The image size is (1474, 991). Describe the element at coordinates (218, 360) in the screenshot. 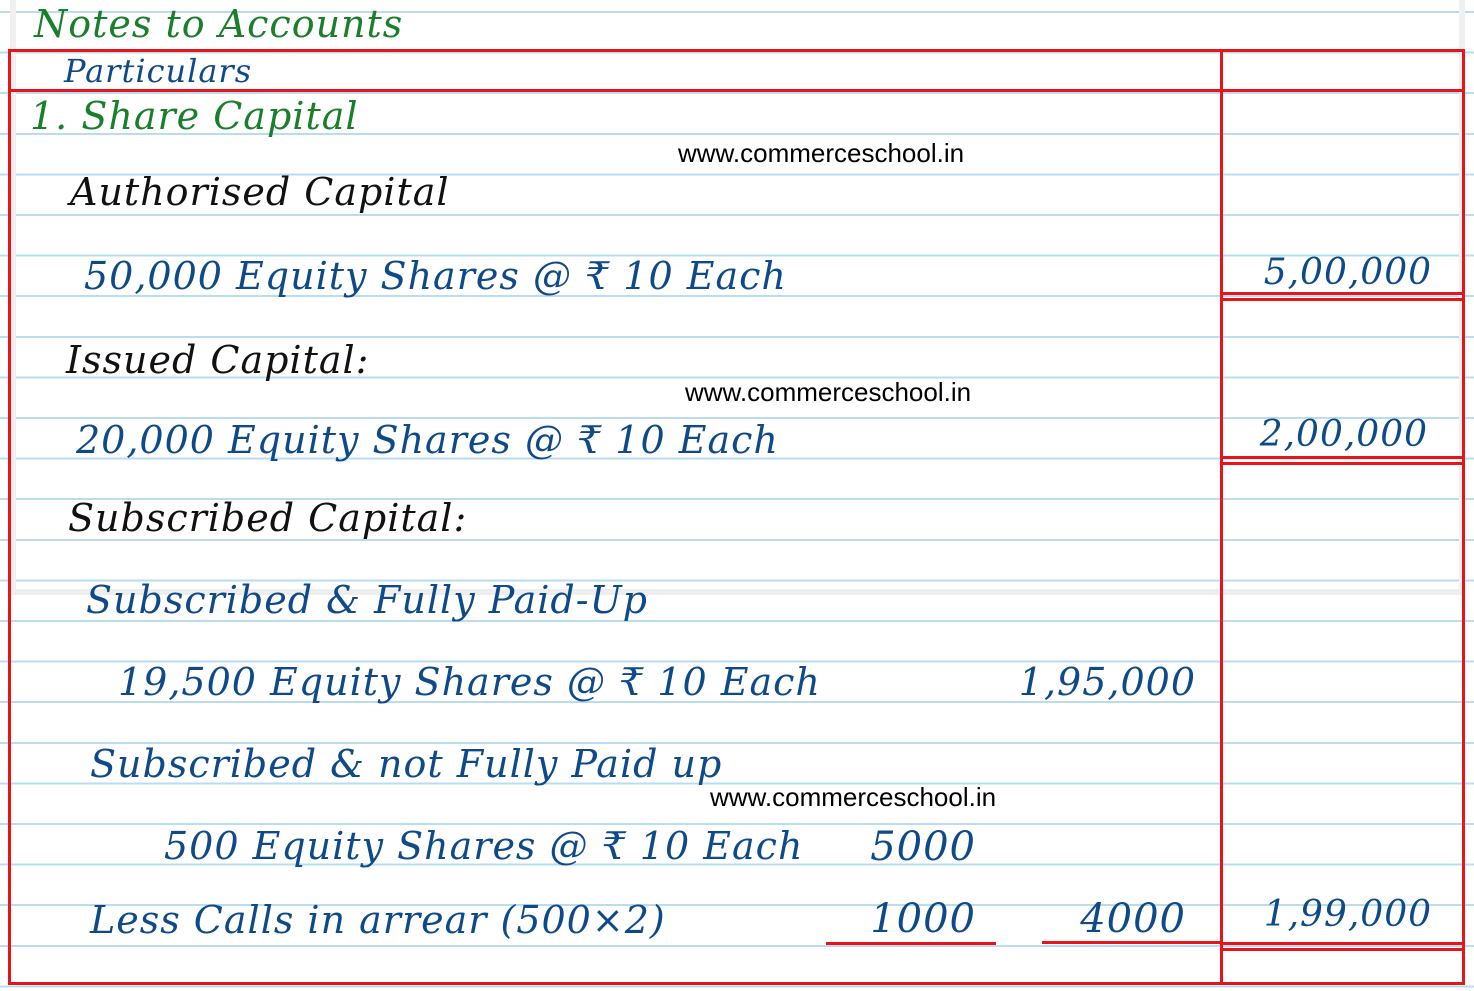

I see `issued-capital-heading: Issued Capital:` at that location.